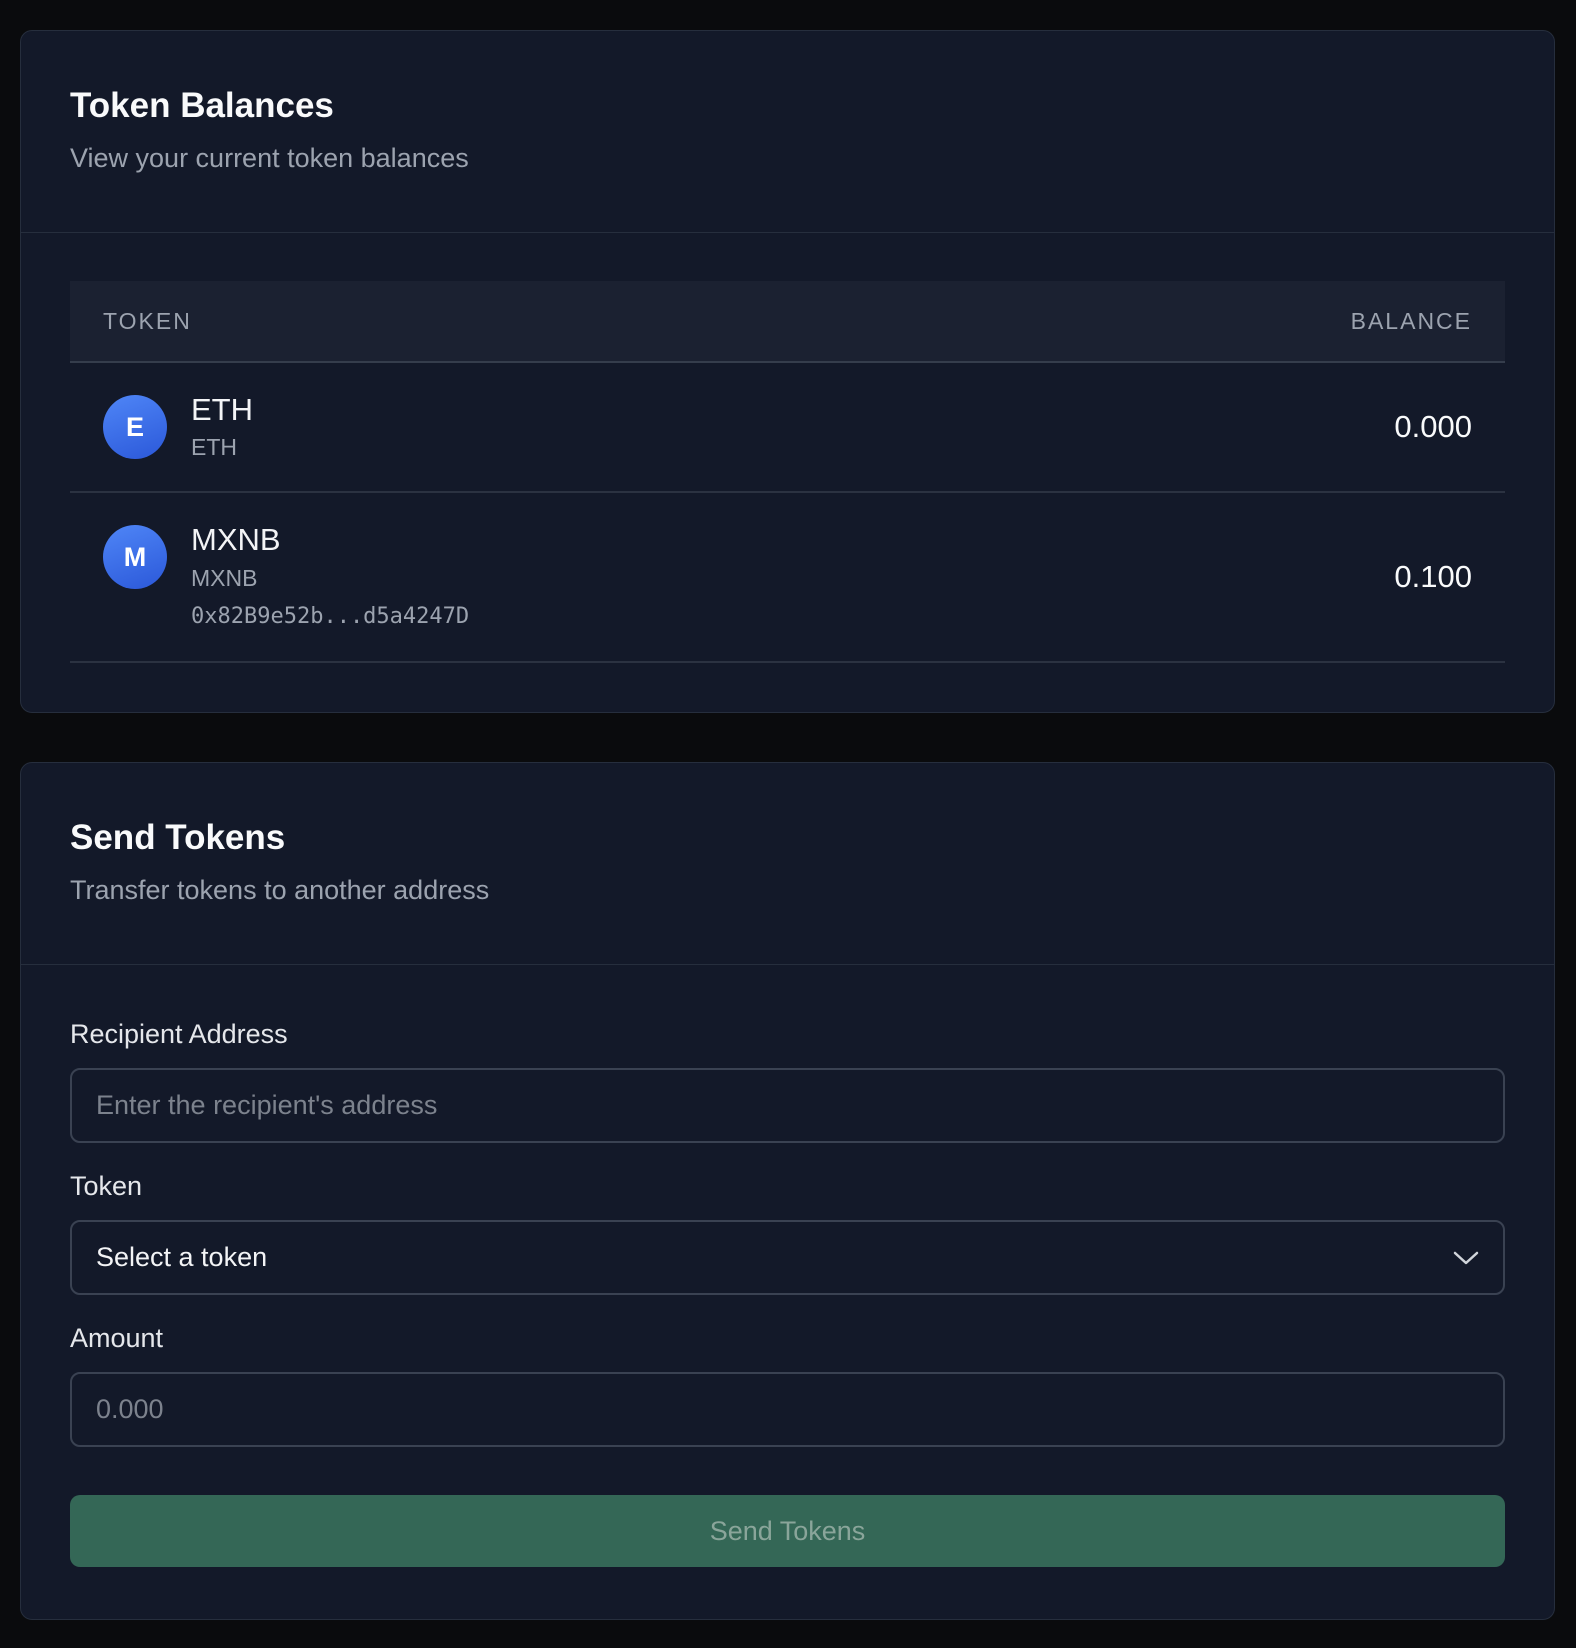 The height and width of the screenshot is (1648, 1576). I want to click on token-field: Token Select a token, so click(787, 1232).